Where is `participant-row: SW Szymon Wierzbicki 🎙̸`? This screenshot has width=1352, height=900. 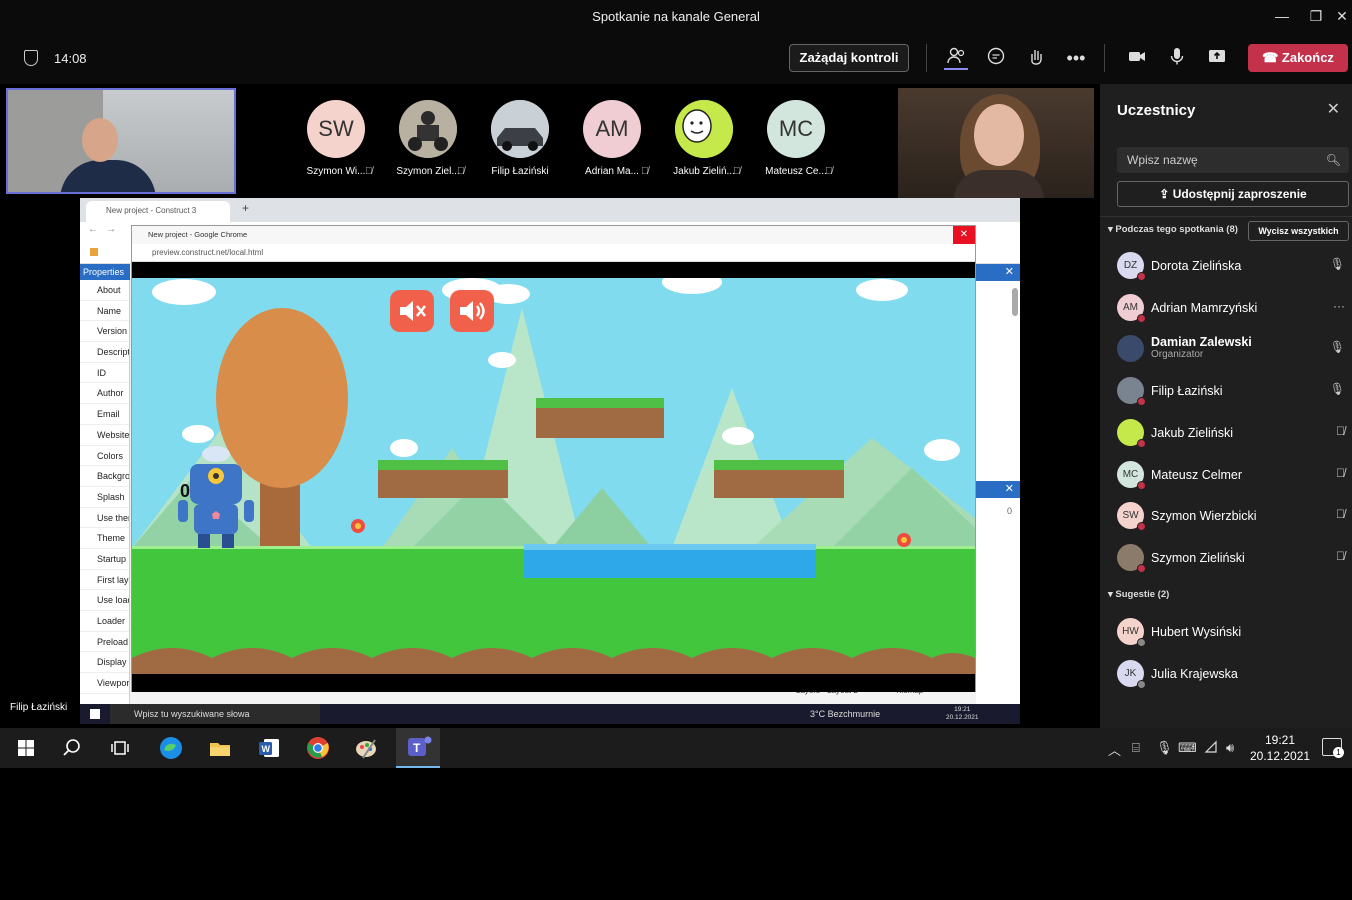
participant-row: SW Szymon Wierzbicki 🎙̸ is located at coordinates (1226, 516).